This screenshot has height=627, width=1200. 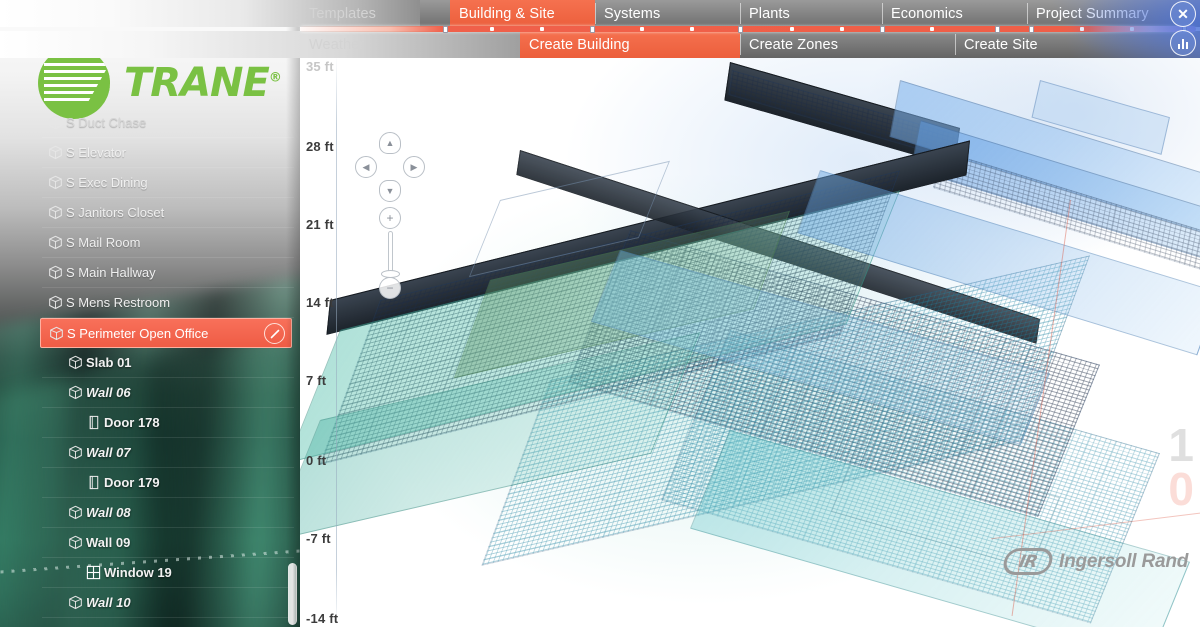 I want to click on tab-economics: Economics, so click(x=954, y=13).